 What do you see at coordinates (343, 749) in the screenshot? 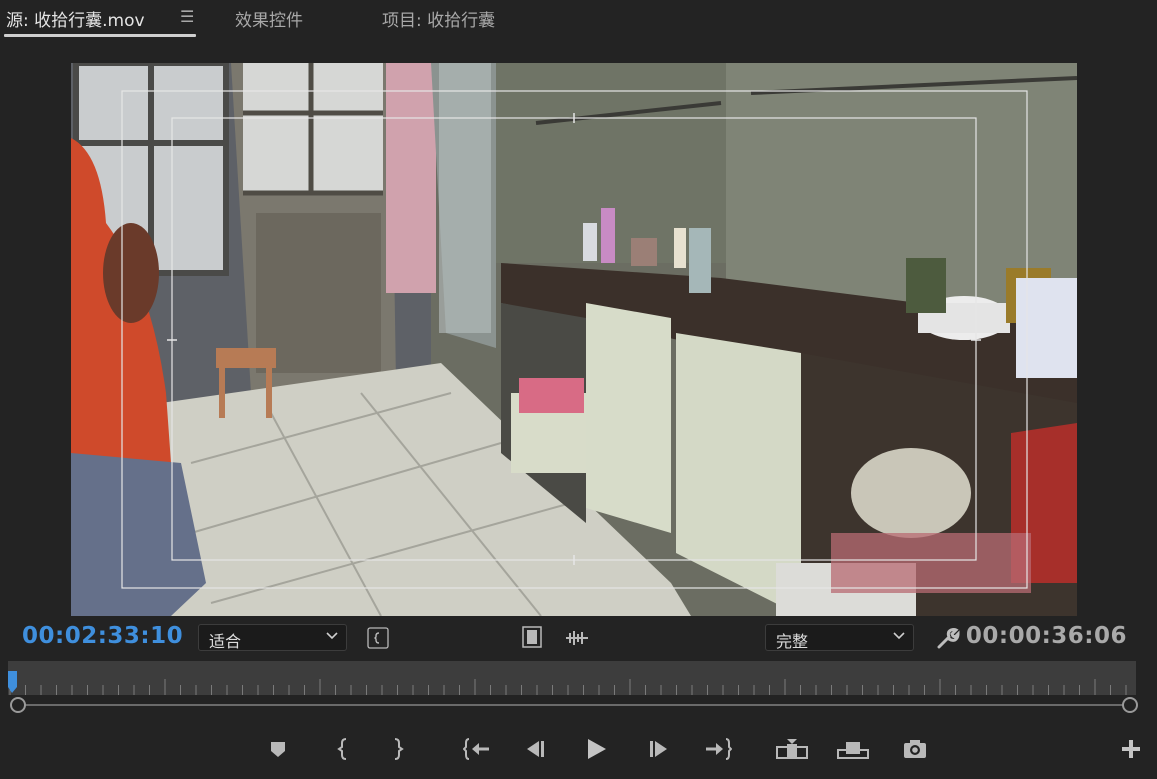
I see `mark-in-icon` at bounding box center [343, 749].